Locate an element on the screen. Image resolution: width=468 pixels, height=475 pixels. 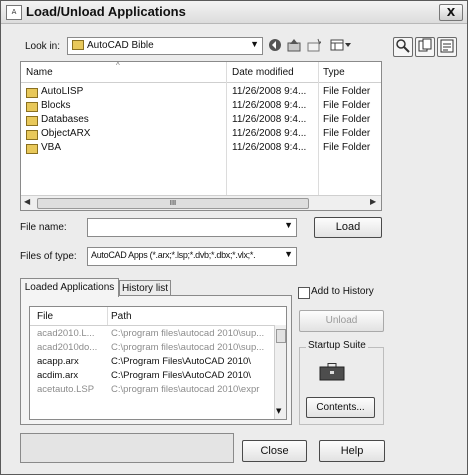
list-item: ObjectARX 11/26/2008 9:4... File Folder is located at coordinates (201, 135).